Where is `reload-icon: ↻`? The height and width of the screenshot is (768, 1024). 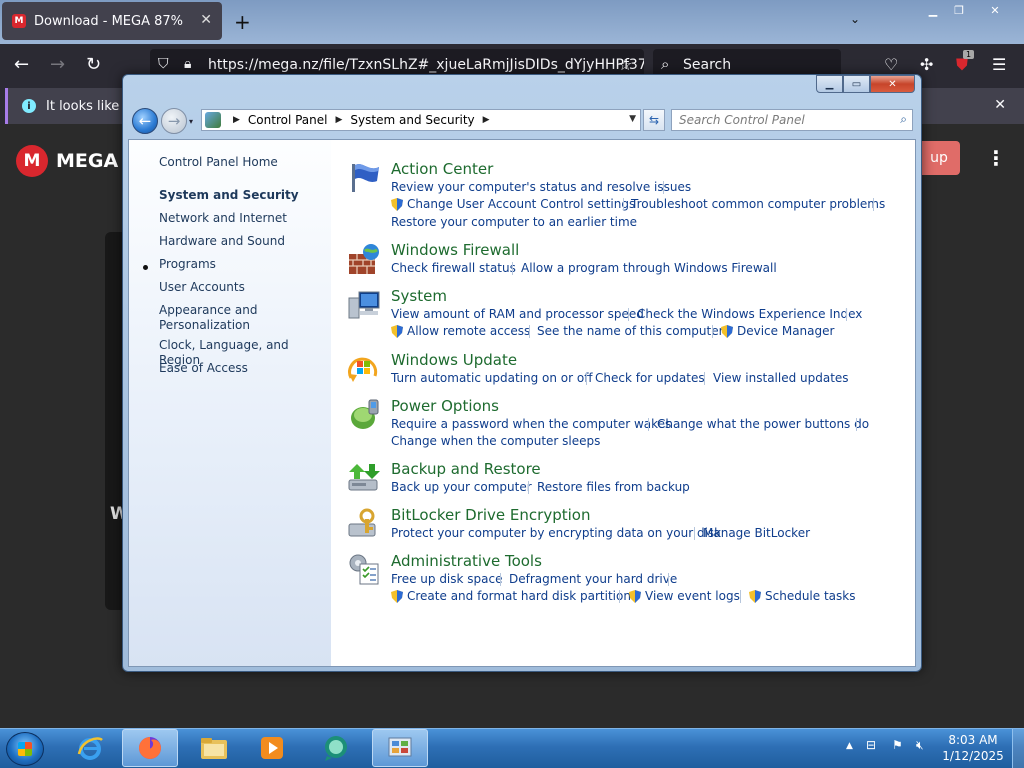
reload-icon: ↻ is located at coordinates (93, 64).